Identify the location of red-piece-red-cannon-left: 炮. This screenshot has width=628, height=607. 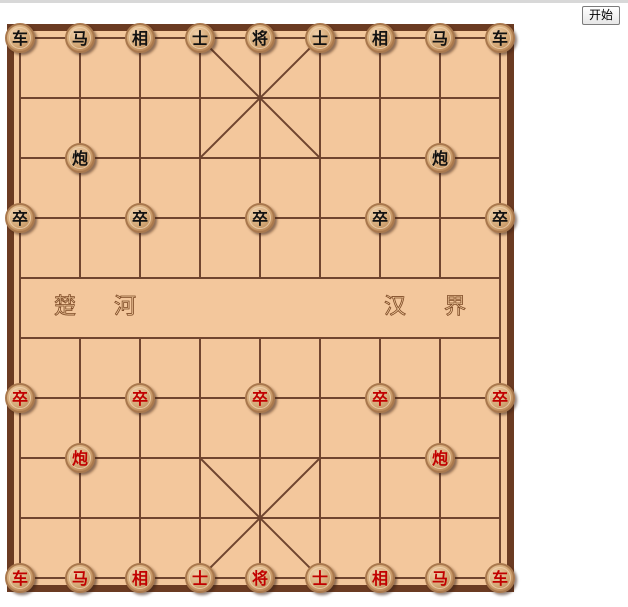
(80, 458).